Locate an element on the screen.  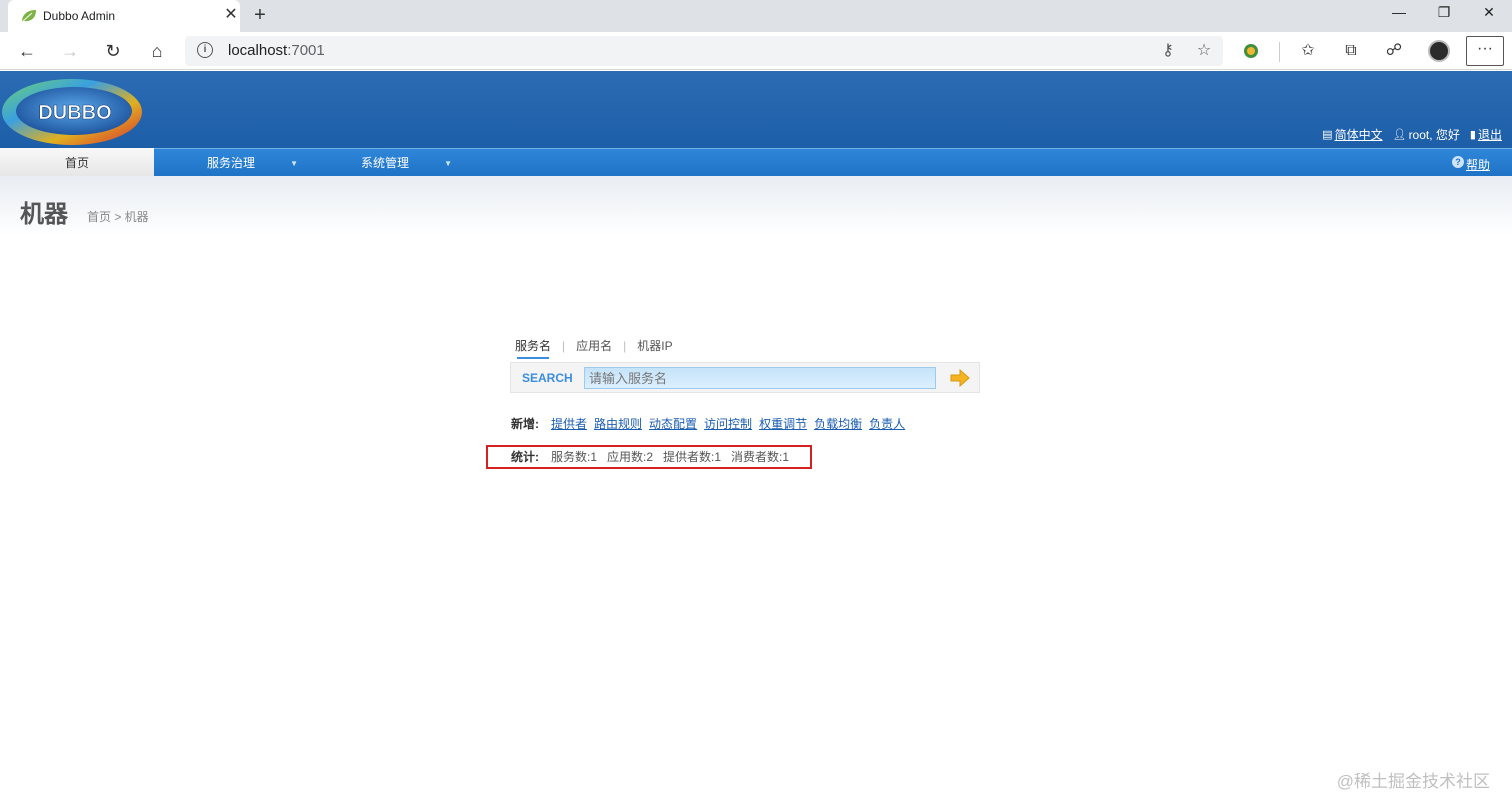
key-icon: ⚷ is located at coordinates (1168, 51).